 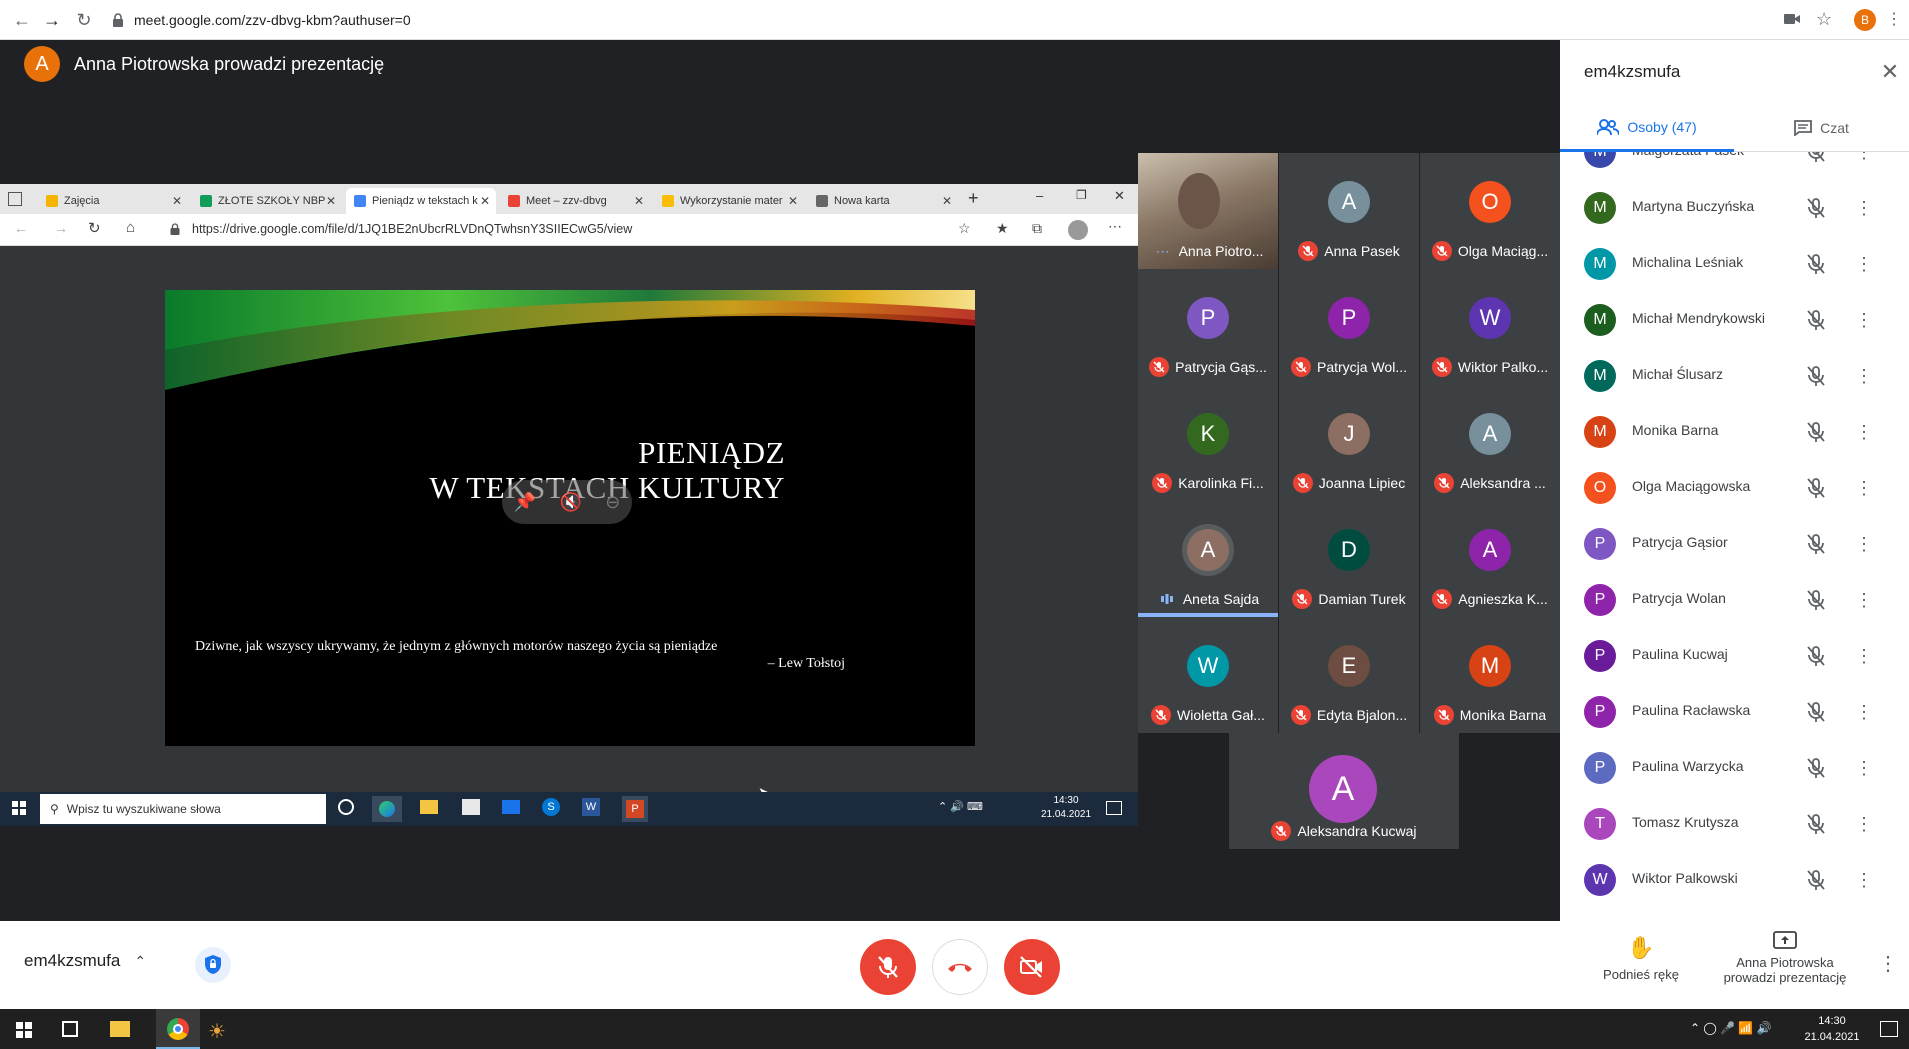 What do you see at coordinates (1889, 1029) in the screenshot?
I see `action-center-icon` at bounding box center [1889, 1029].